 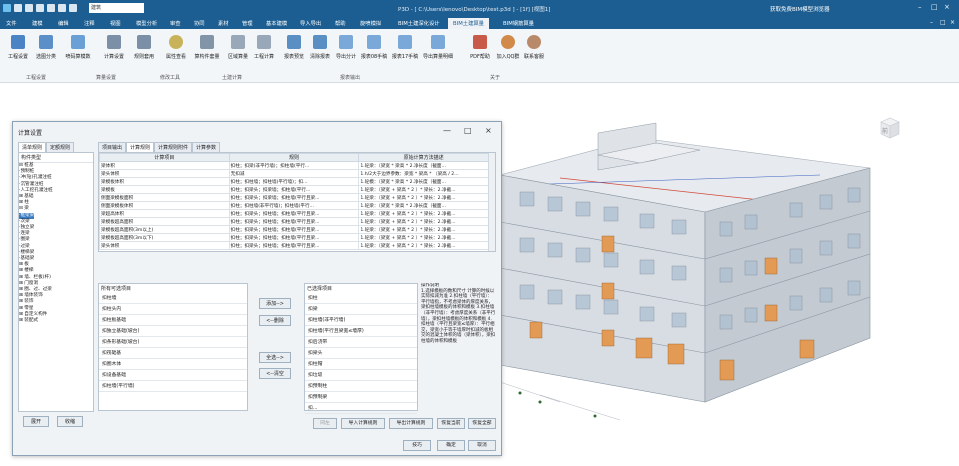 What do you see at coordinates (952, 22) in the screenshot?
I see `ribbon-close: ×` at bounding box center [952, 22].